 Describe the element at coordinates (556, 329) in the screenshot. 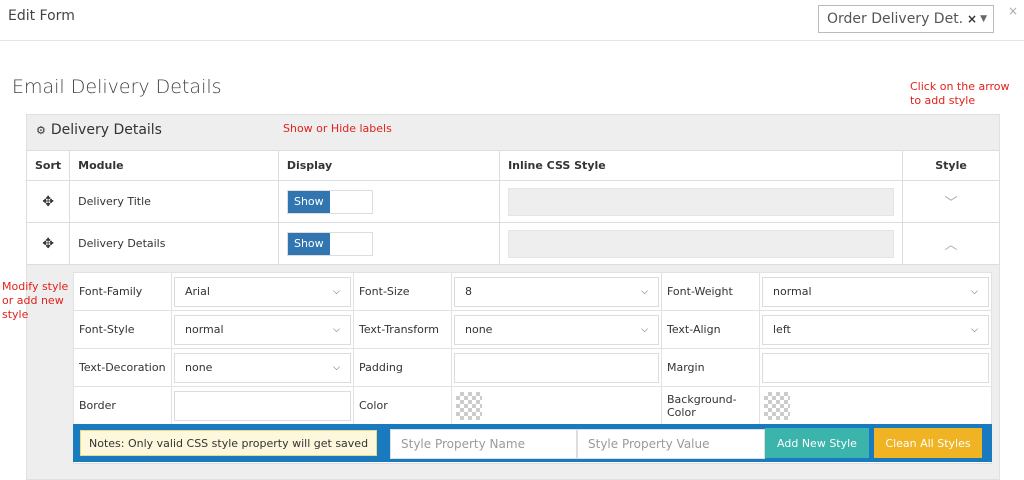

I see `text-transform-select: none ⌵` at that location.